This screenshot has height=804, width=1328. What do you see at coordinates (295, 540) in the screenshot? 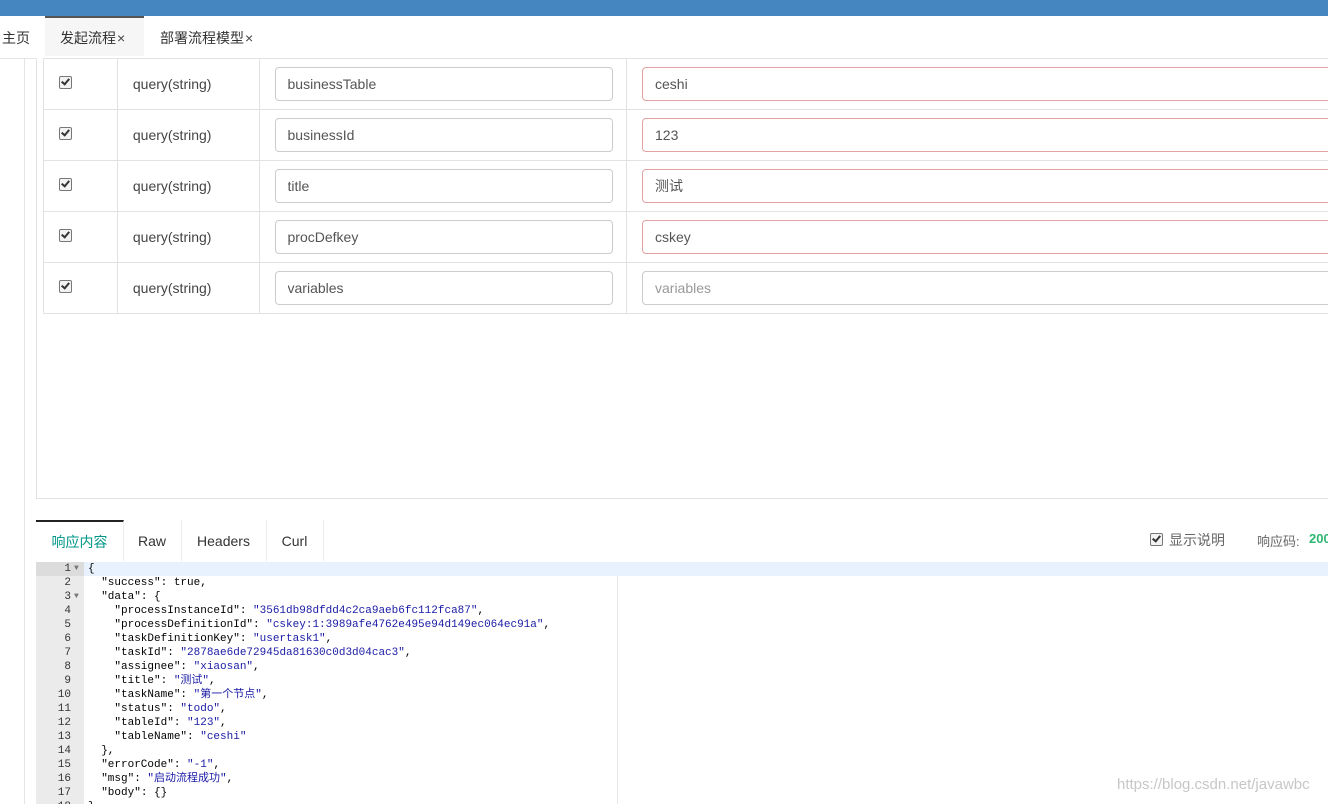
I see `tab-curl: Curl` at bounding box center [295, 540].